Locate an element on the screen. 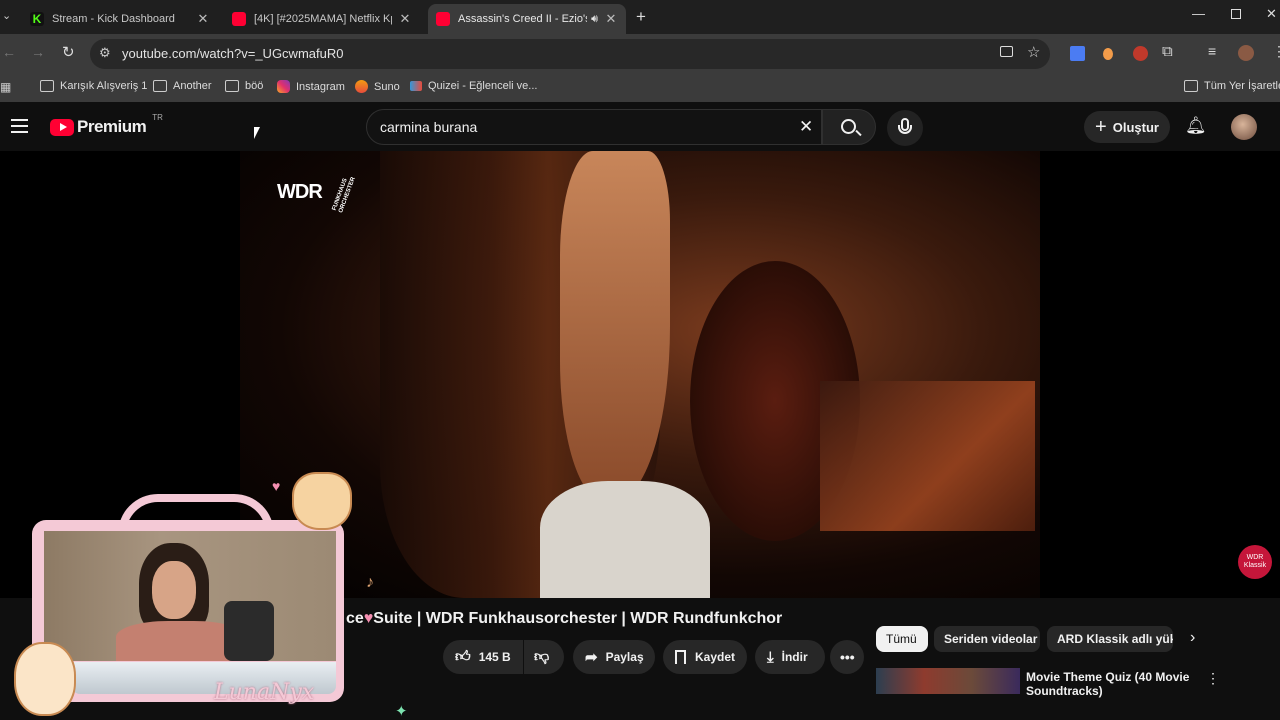 This screenshot has width=1280, height=720. wdr-klassik-badge-text: WDR Klassik is located at coordinates (1255, 561).